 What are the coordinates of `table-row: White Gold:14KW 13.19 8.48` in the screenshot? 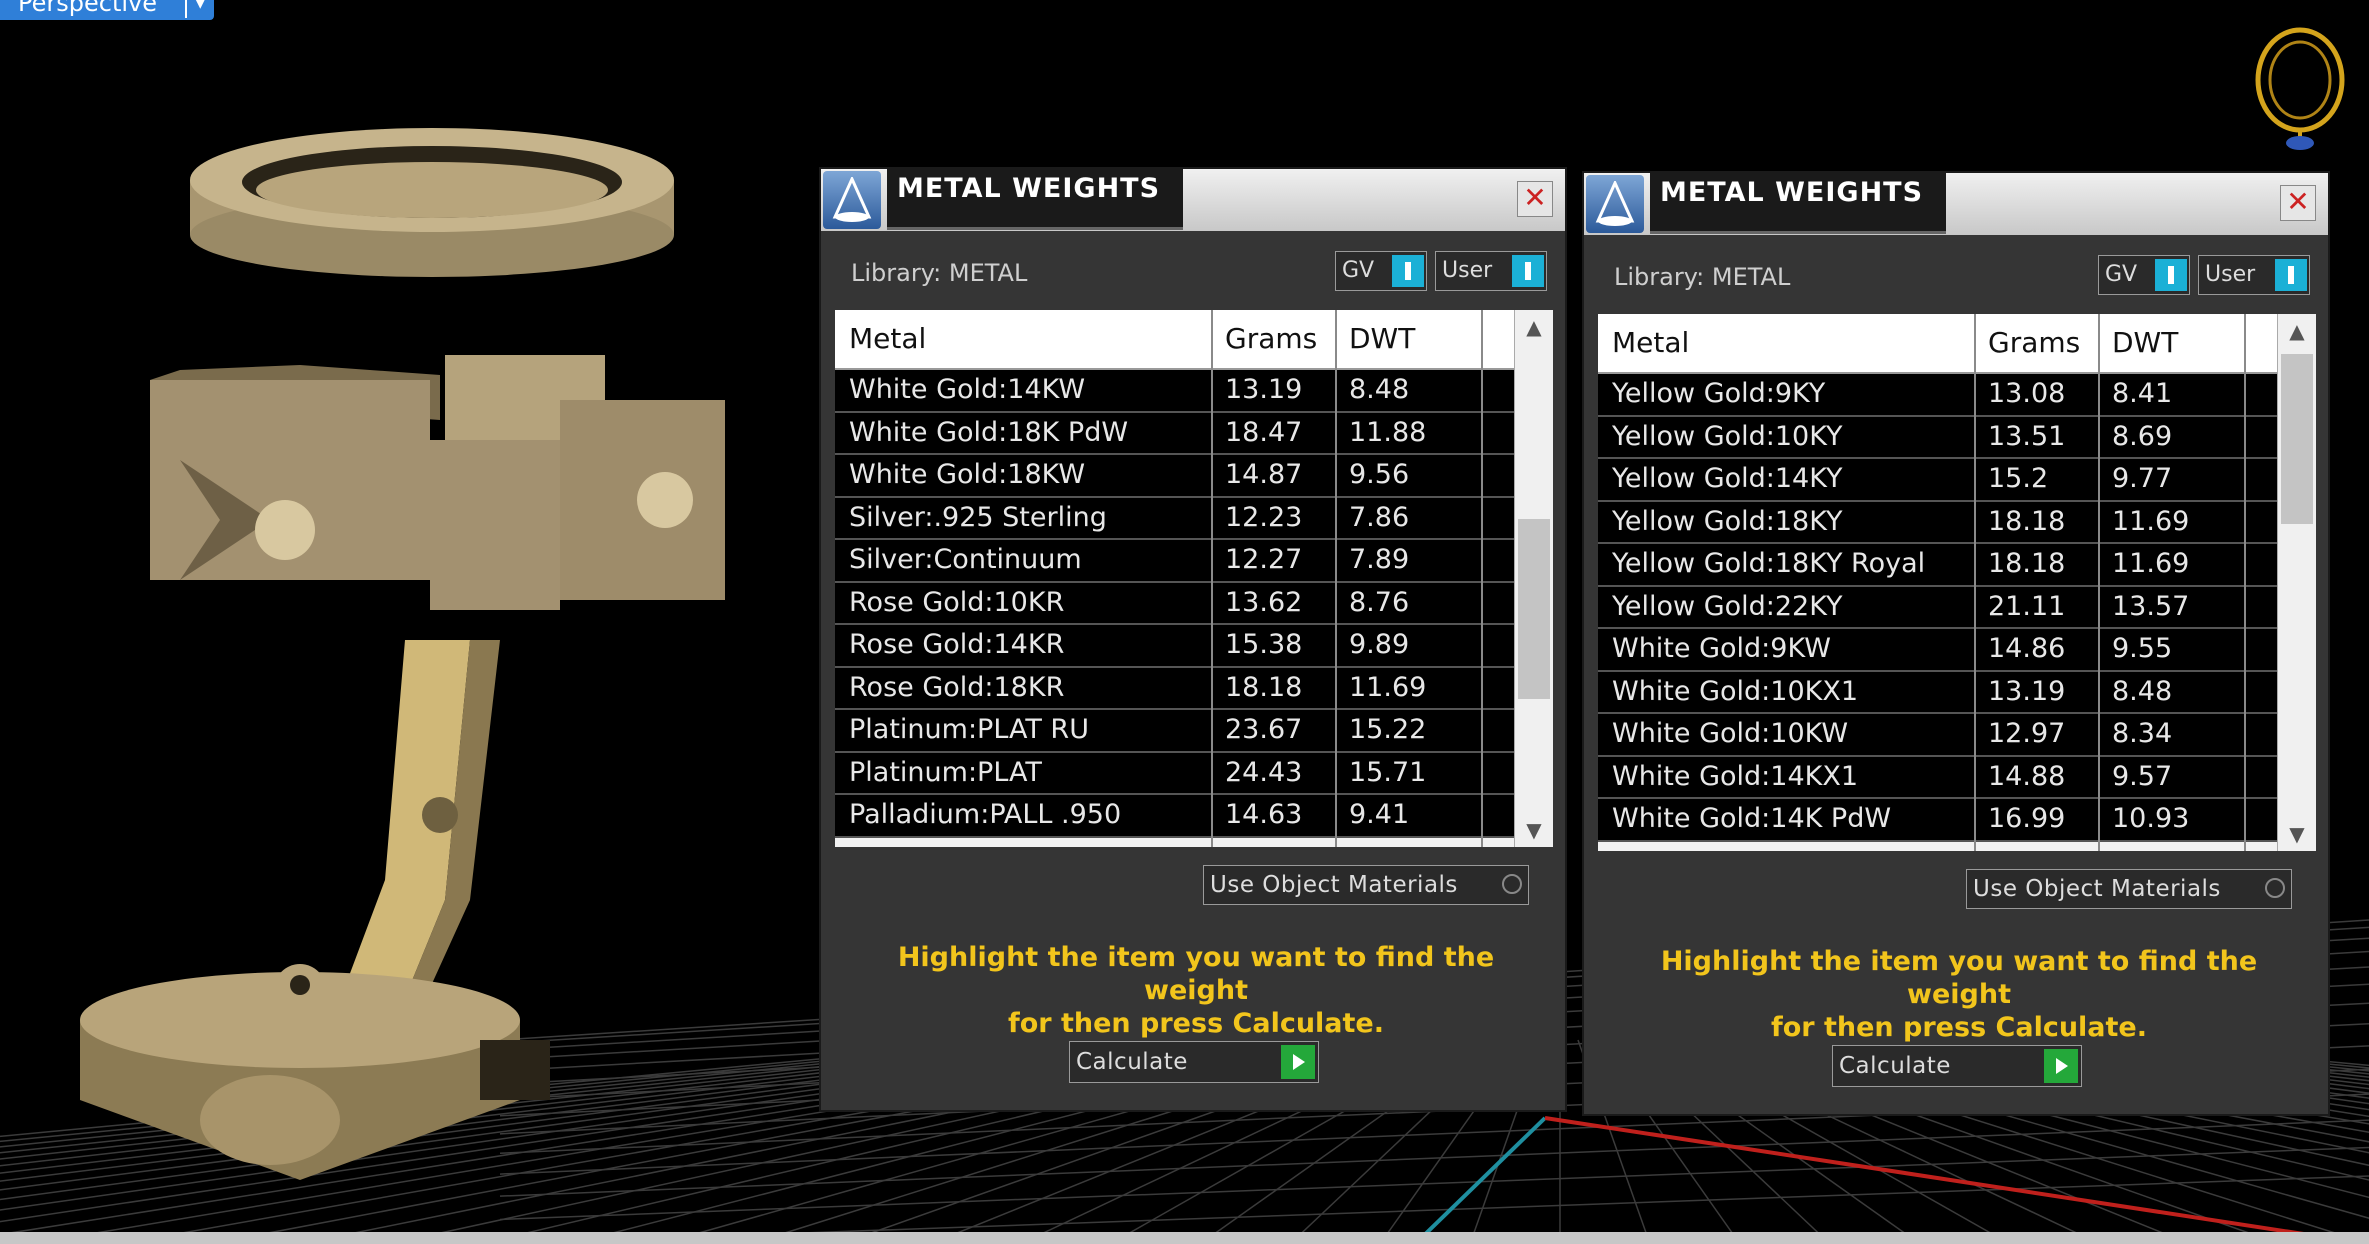 It's located at (1175, 391).